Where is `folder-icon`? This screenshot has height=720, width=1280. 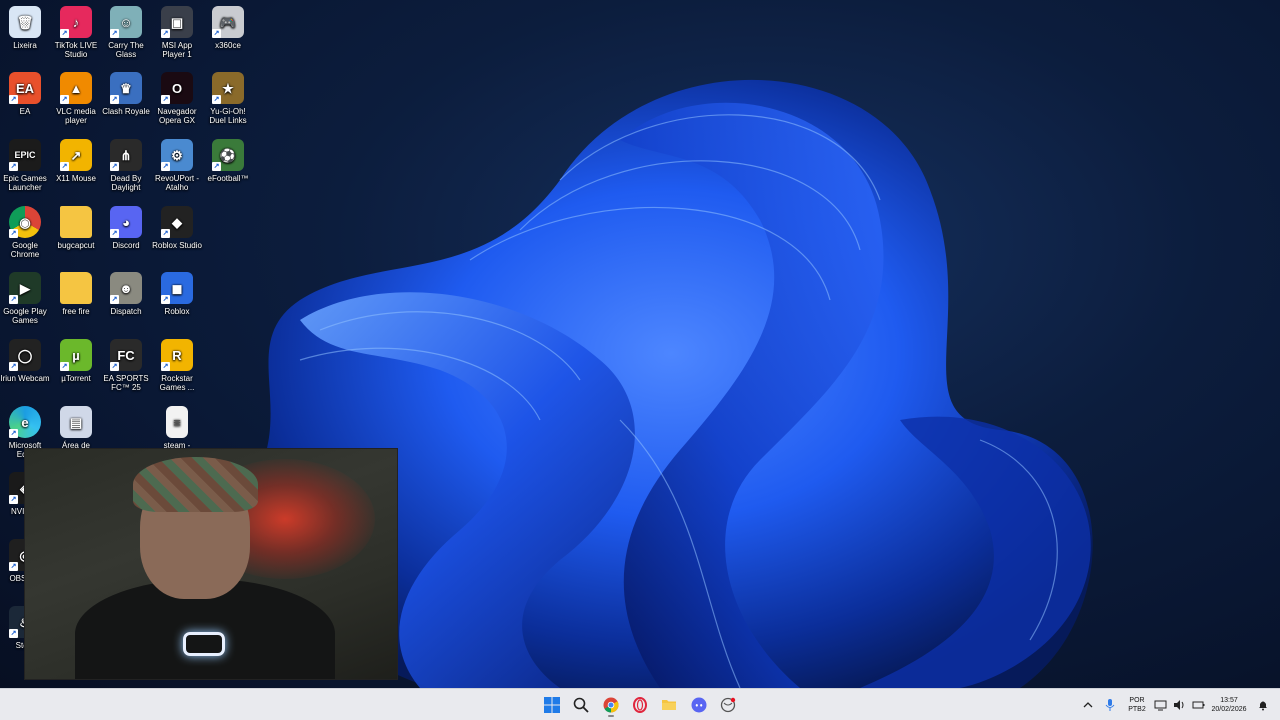
folder-icon is located at coordinates (76, 288).